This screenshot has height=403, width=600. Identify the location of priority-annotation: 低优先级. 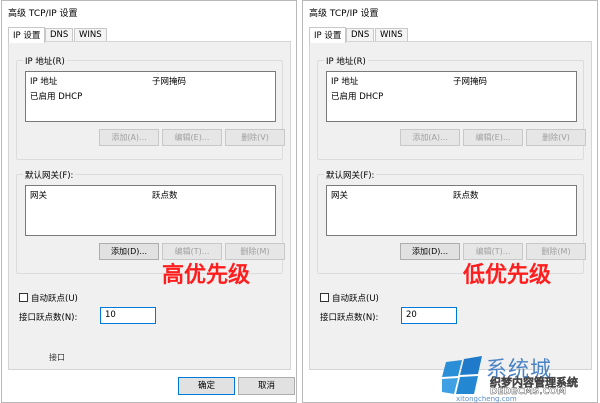
(507, 275).